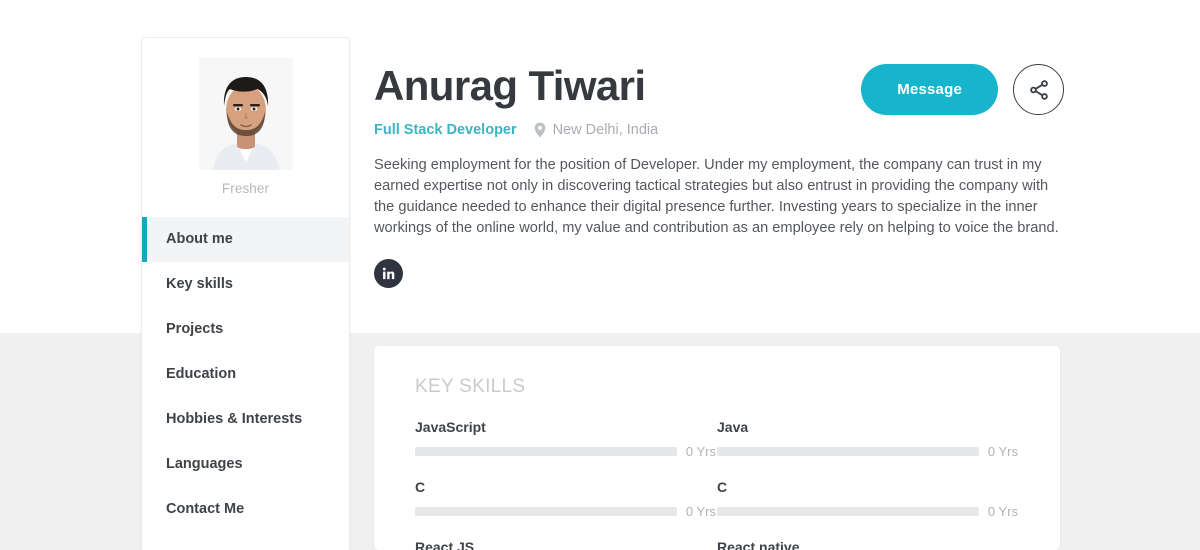  Describe the element at coordinates (719, 130) in the screenshot. I see `subtitle-row: Full Stack Developer New Delhi, India` at that location.